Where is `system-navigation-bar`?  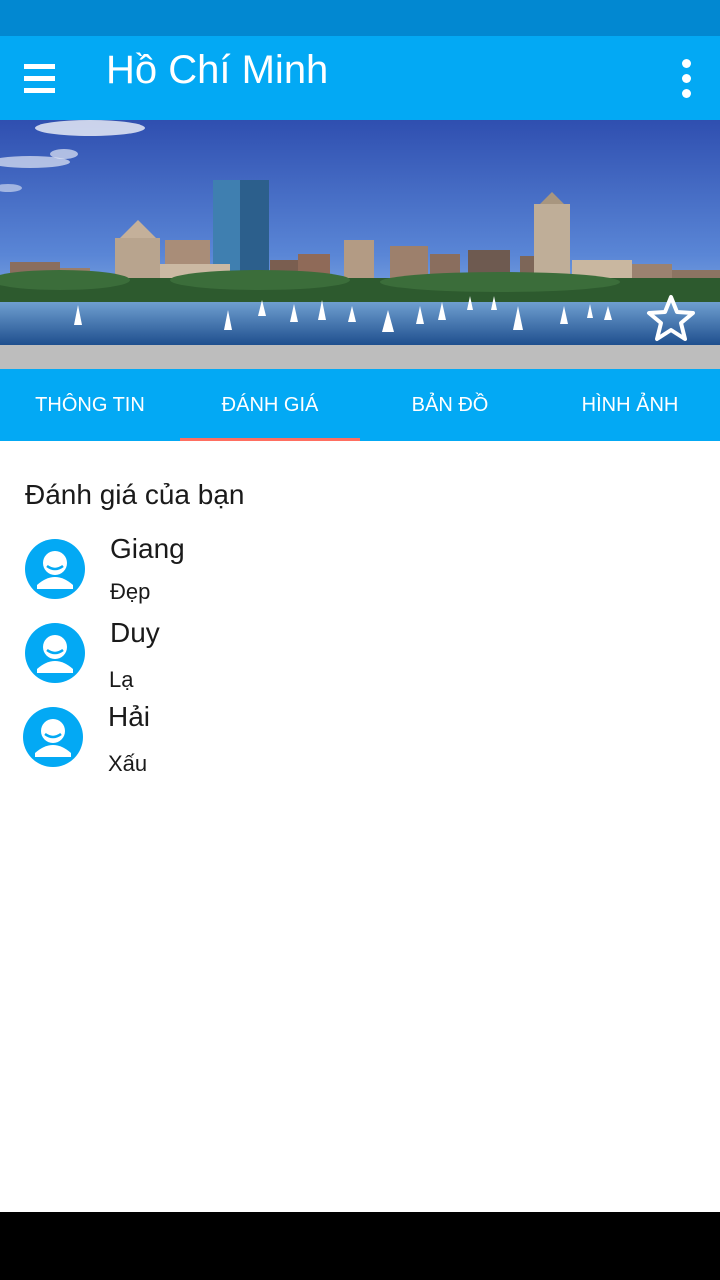
system-navigation-bar is located at coordinates (360, 1246).